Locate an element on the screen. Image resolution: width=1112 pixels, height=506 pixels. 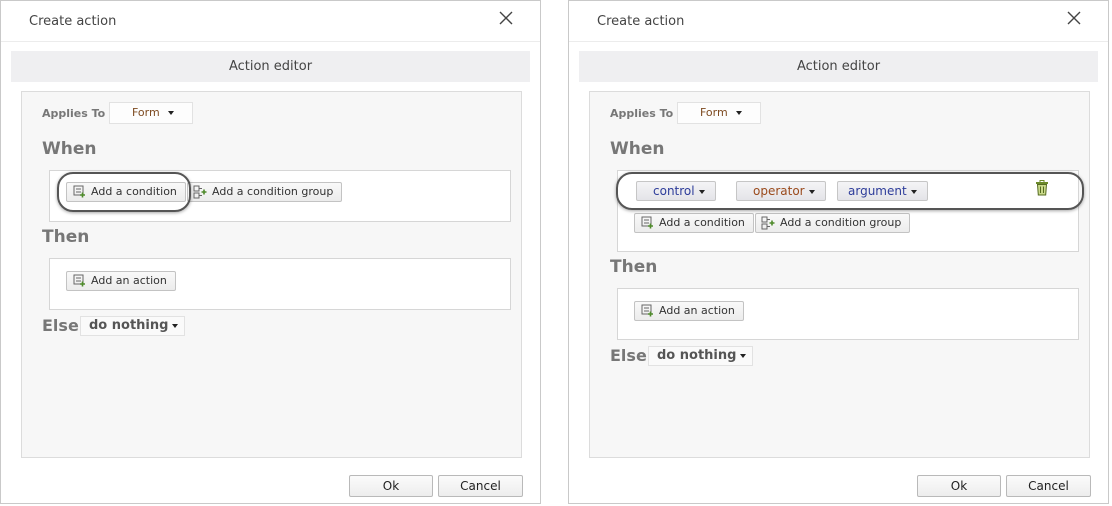
add-condition-icon is located at coordinates (647, 222).